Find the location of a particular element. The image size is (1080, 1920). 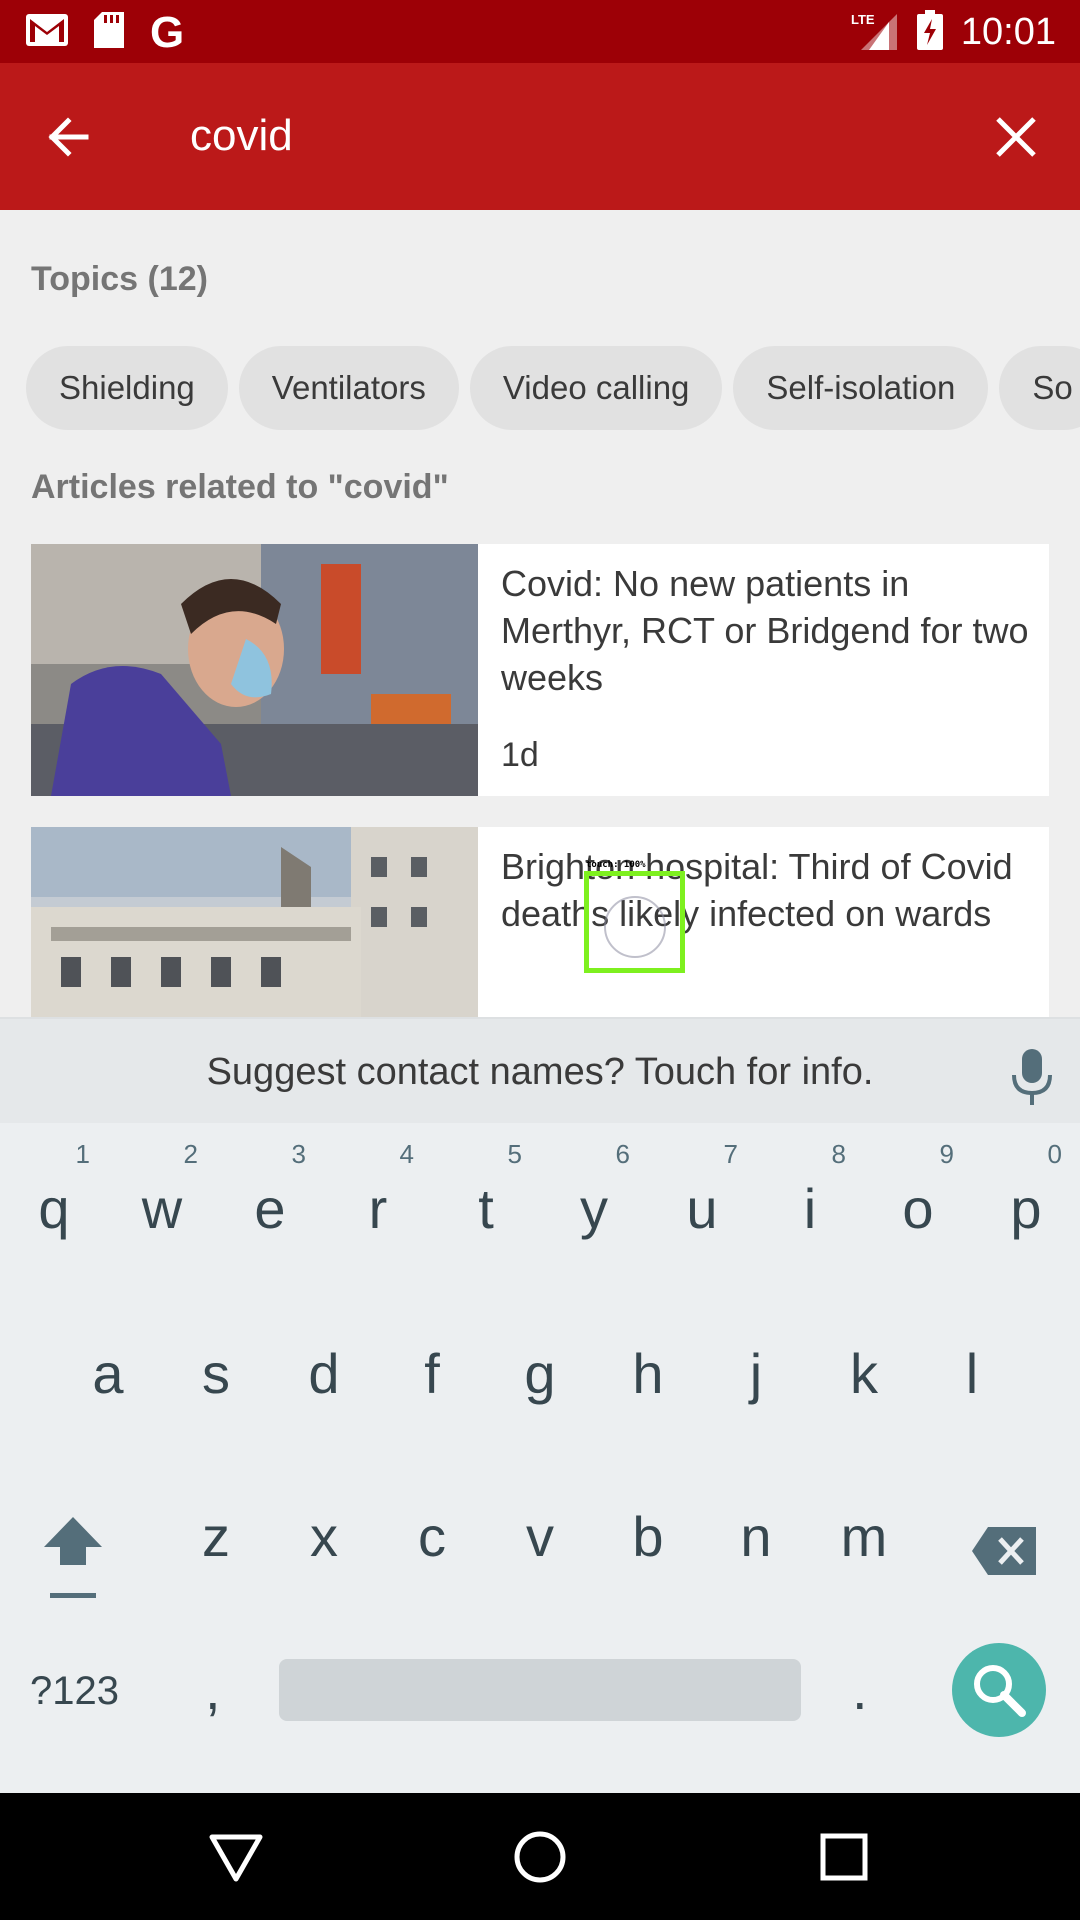

key-number-hint: 0 is located at coordinates (1054, 1154).